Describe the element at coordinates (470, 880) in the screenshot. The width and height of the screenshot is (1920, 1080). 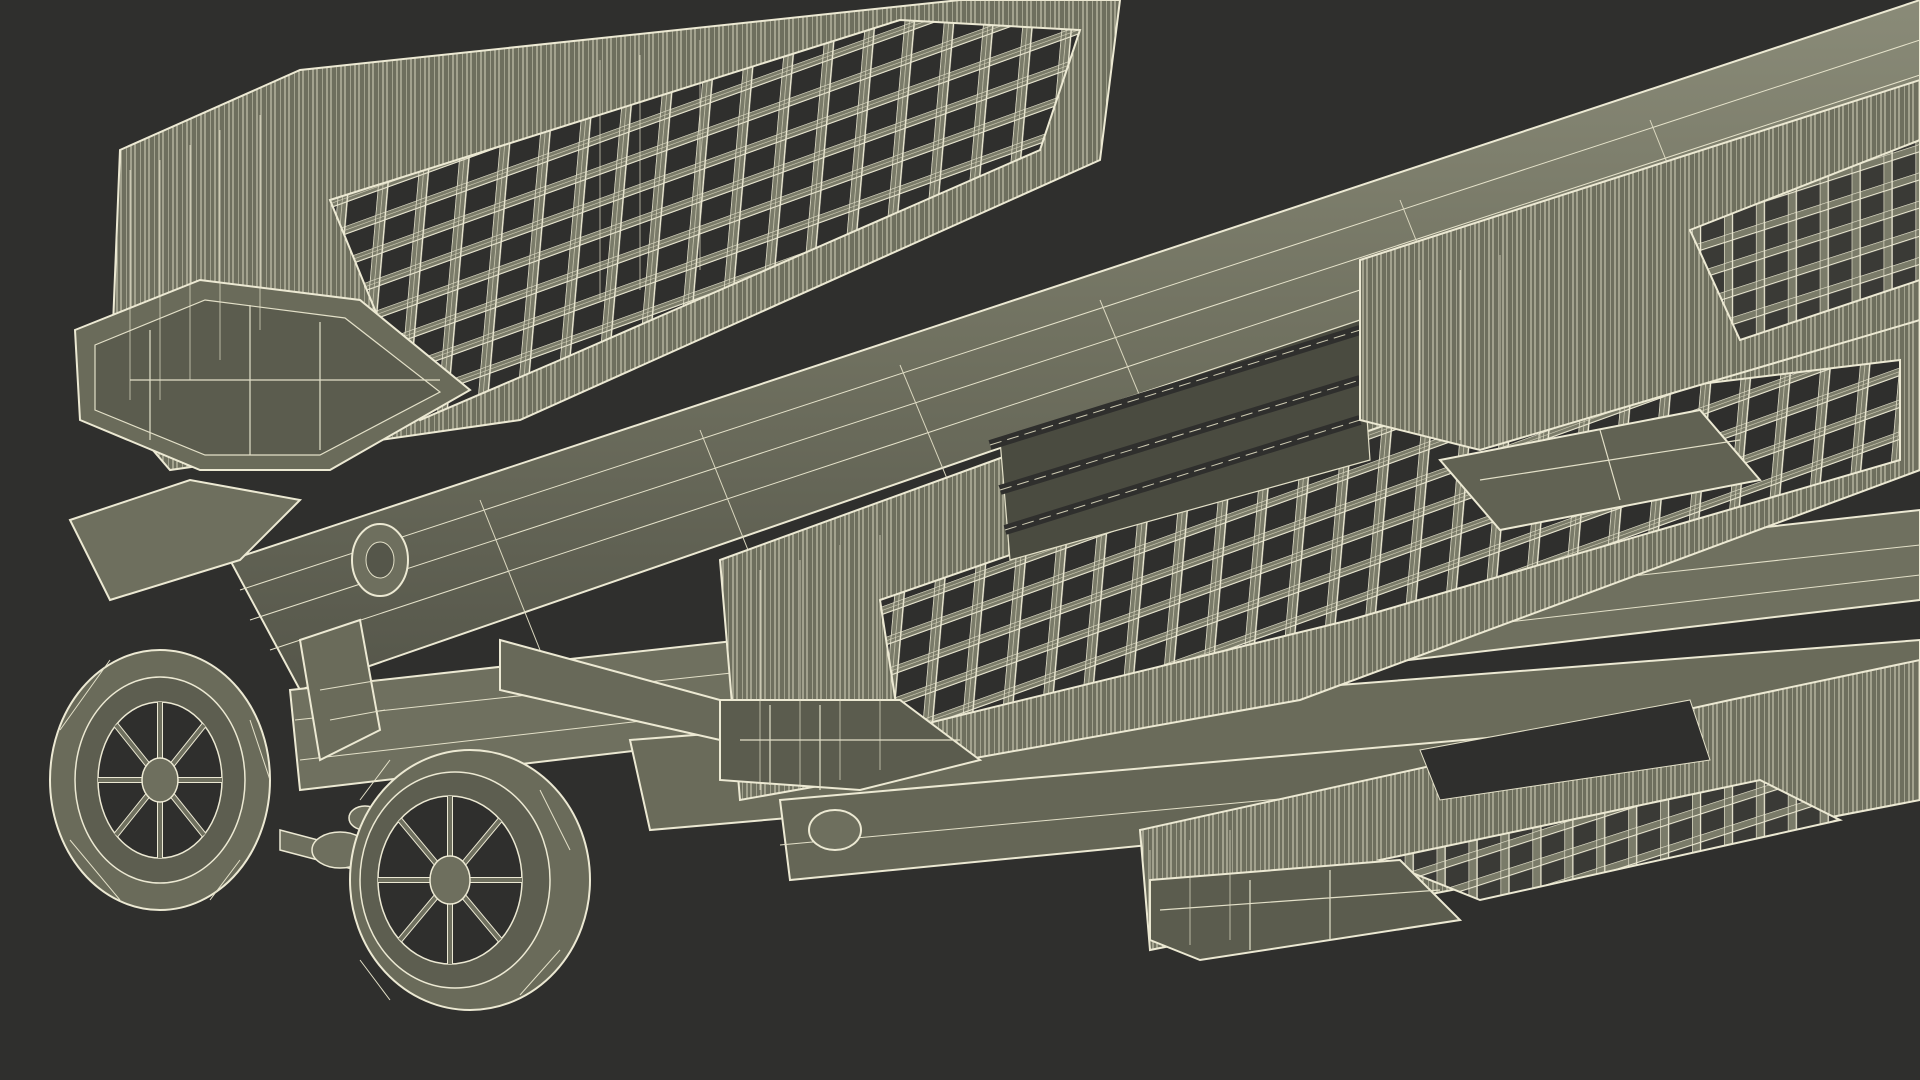
I see `wheel-right` at that location.